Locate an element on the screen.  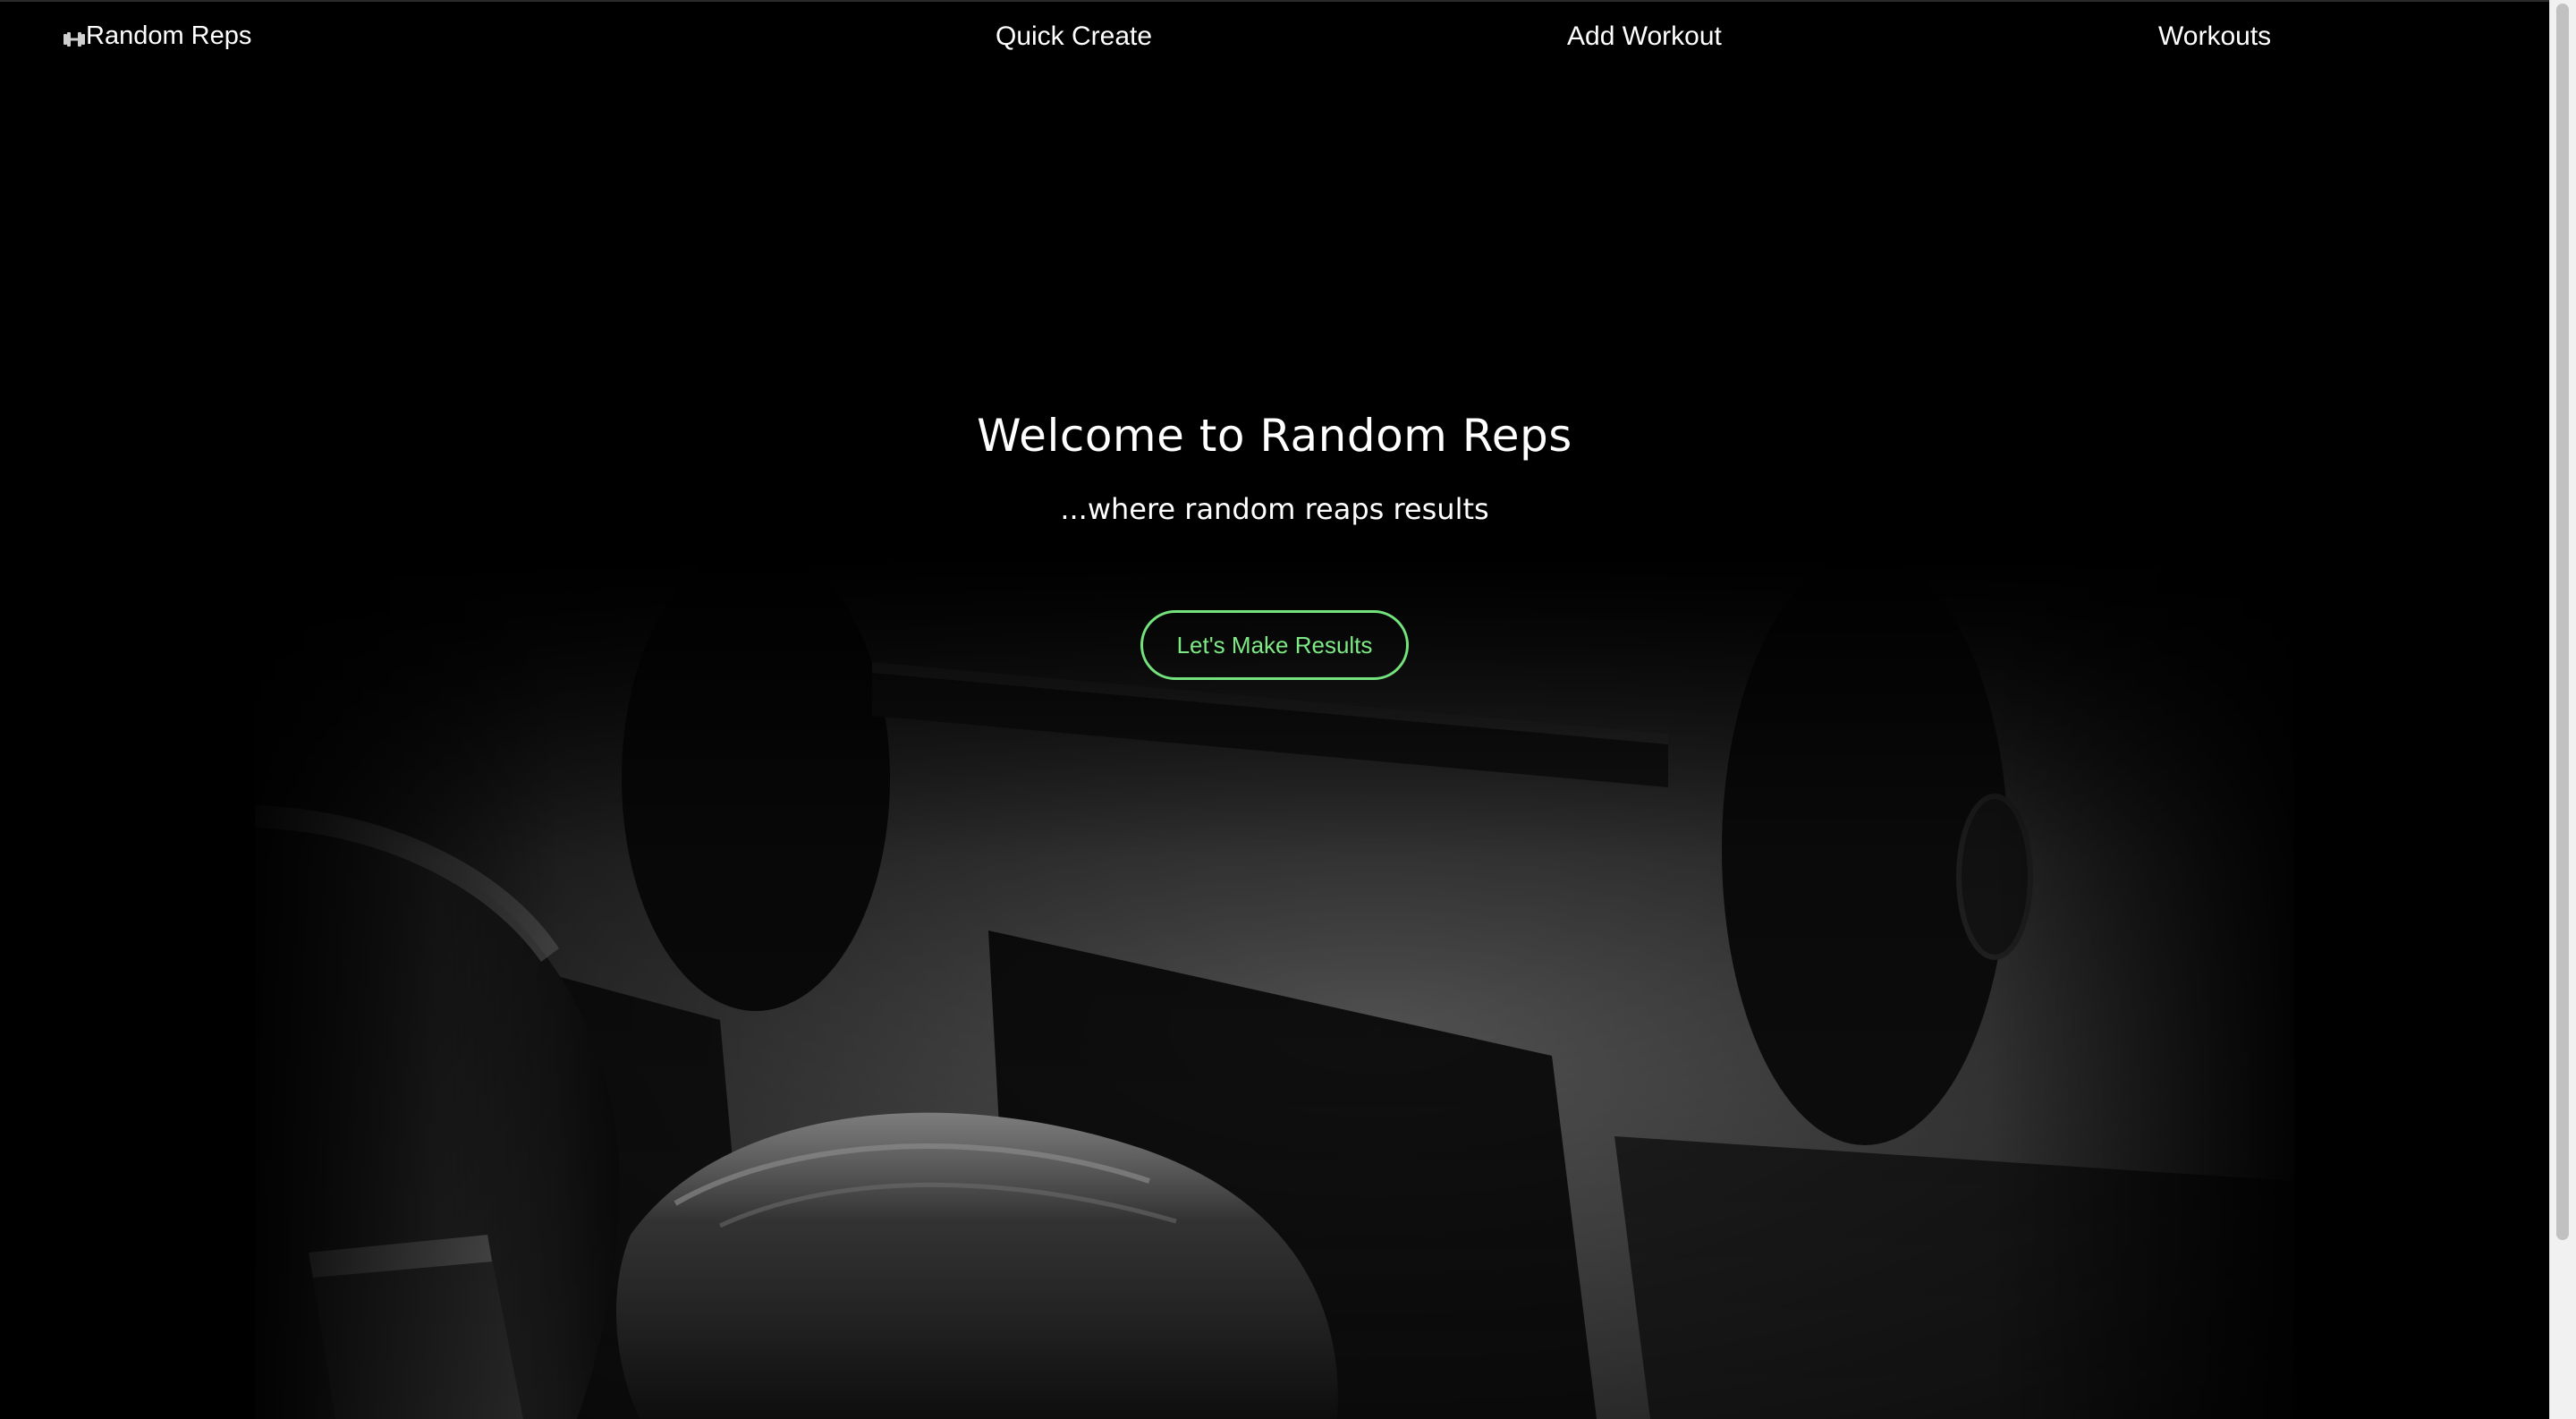
nav-link-add-workout: Add Workout is located at coordinates (1644, 36).